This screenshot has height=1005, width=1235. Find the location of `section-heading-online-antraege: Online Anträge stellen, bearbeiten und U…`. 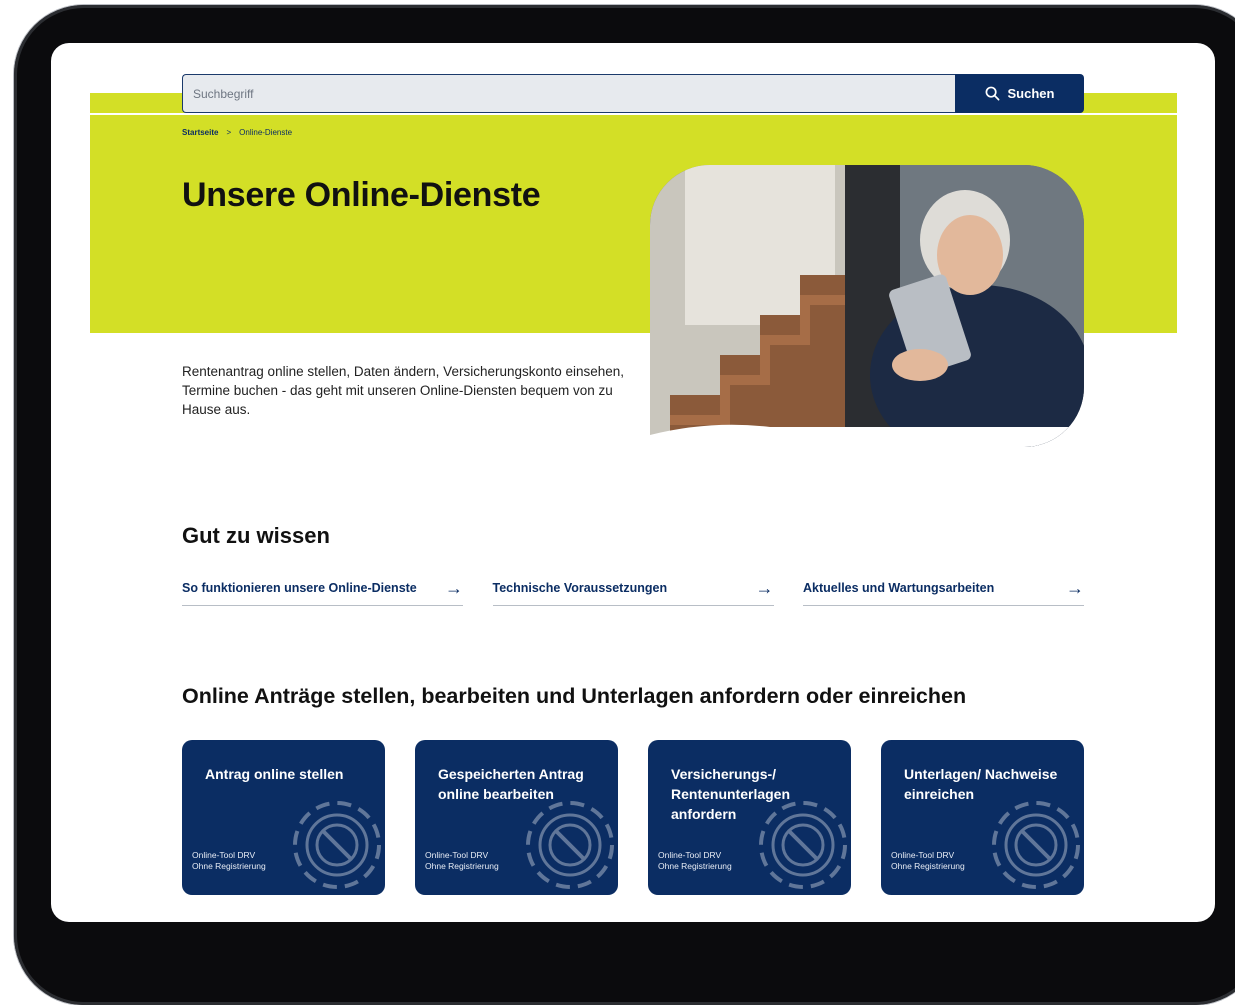

section-heading-online-antraege: Online Anträge stellen, bearbeiten und U… is located at coordinates (574, 696).